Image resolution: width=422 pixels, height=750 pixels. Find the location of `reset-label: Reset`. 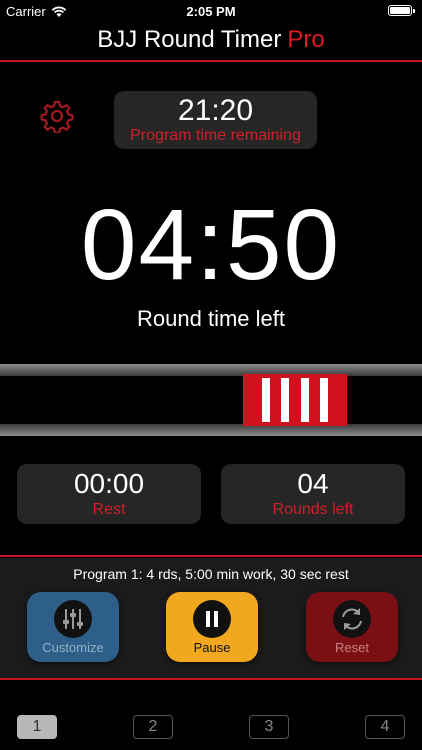

reset-label: Reset is located at coordinates (352, 647).